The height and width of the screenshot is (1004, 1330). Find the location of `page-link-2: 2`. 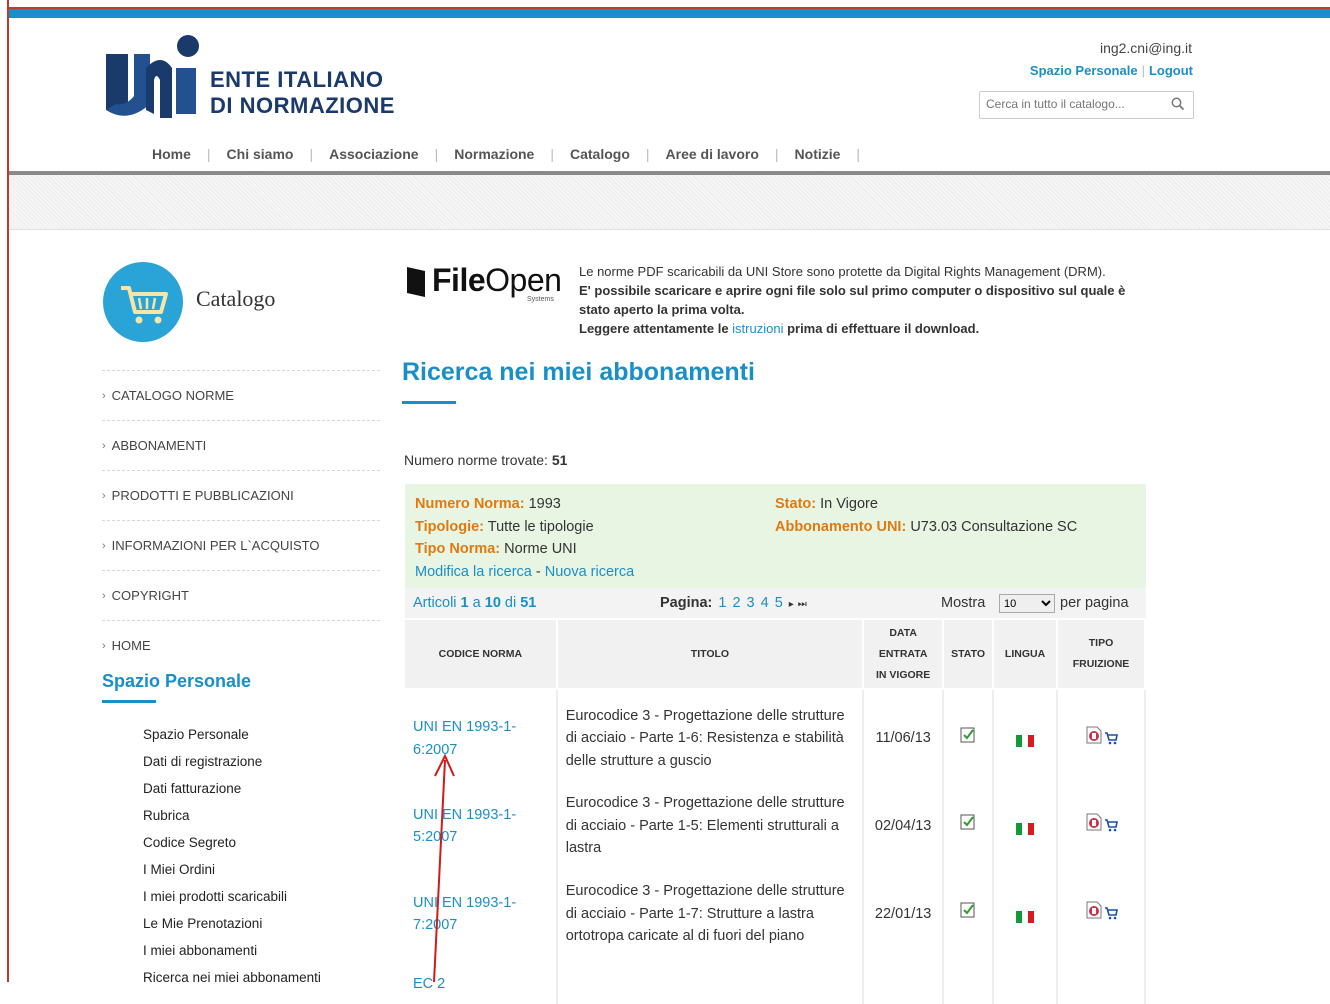

page-link-2: 2 is located at coordinates (736, 603).